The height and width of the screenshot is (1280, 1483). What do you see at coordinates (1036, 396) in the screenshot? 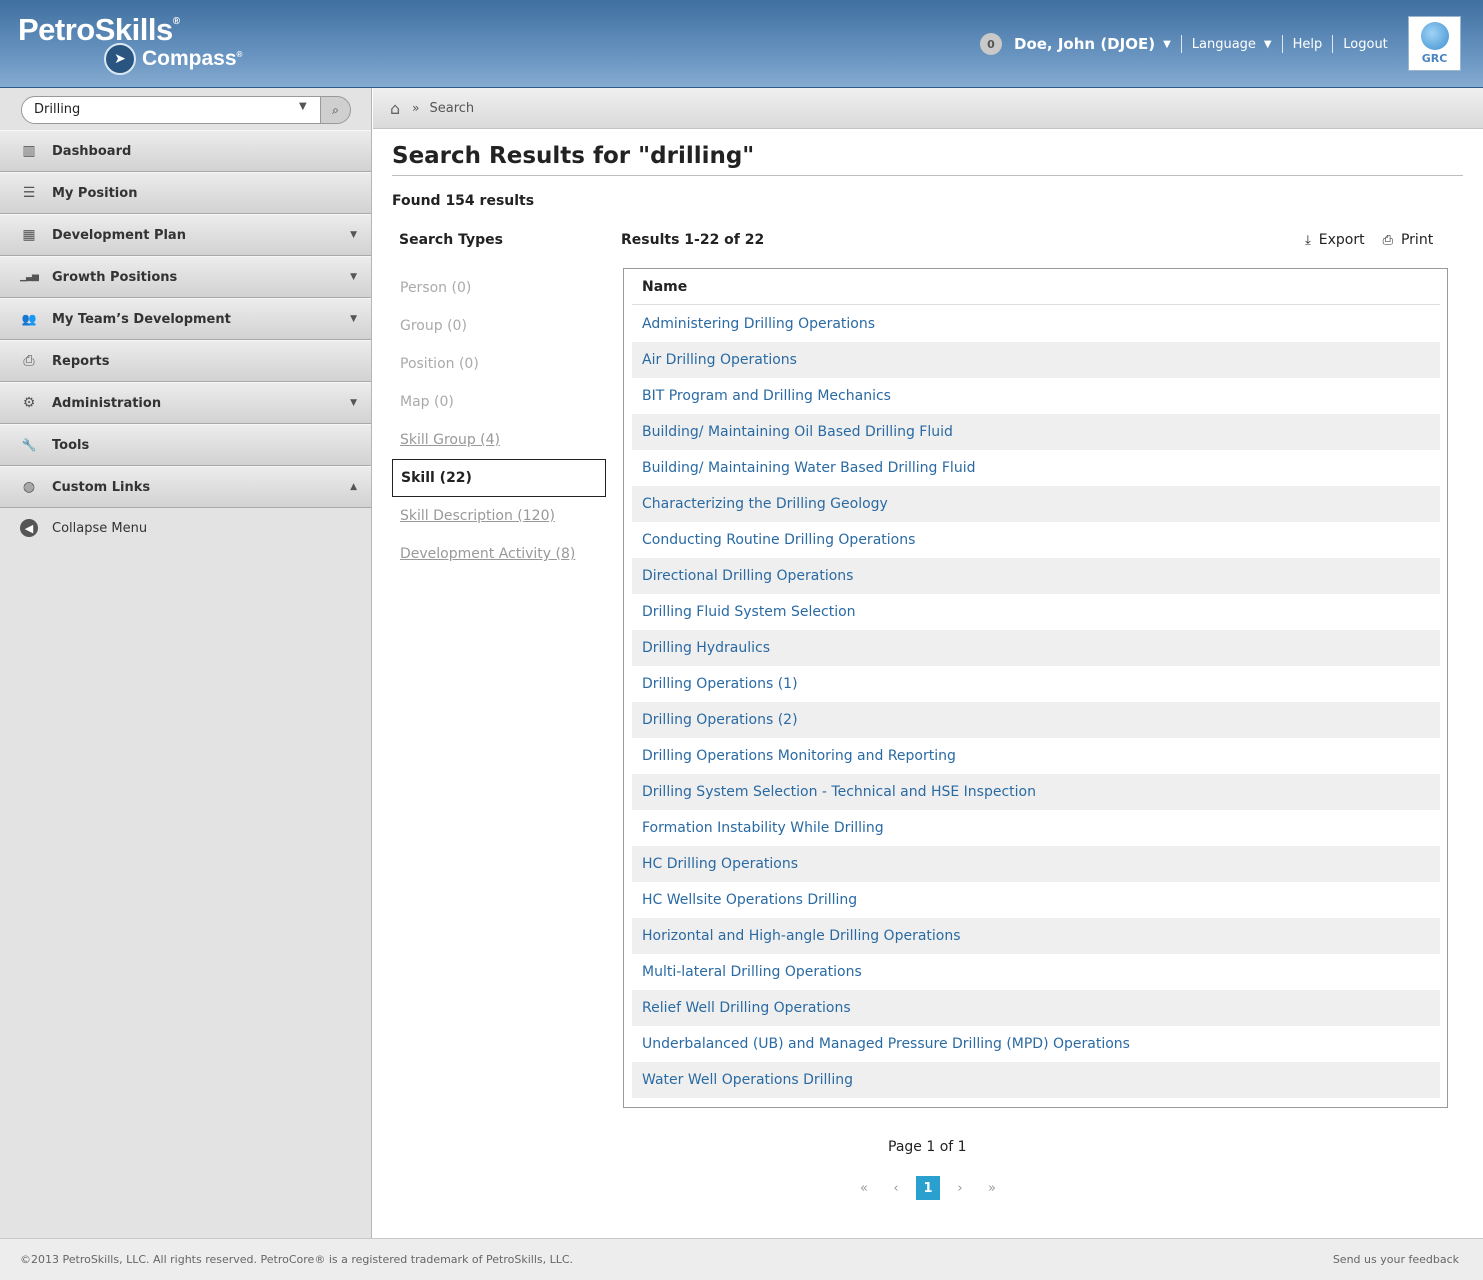
I see `result-link: BIT Program and Drilling Mechanics` at bounding box center [1036, 396].